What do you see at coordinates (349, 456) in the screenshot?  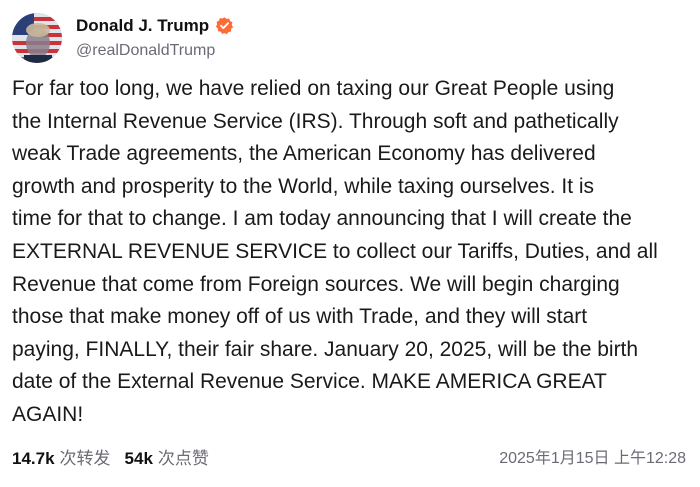 I see `post-footer: 14.7k 次转发 54k 次点赞 2025年1月15日 上午12:28` at bounding box center [349, 456].